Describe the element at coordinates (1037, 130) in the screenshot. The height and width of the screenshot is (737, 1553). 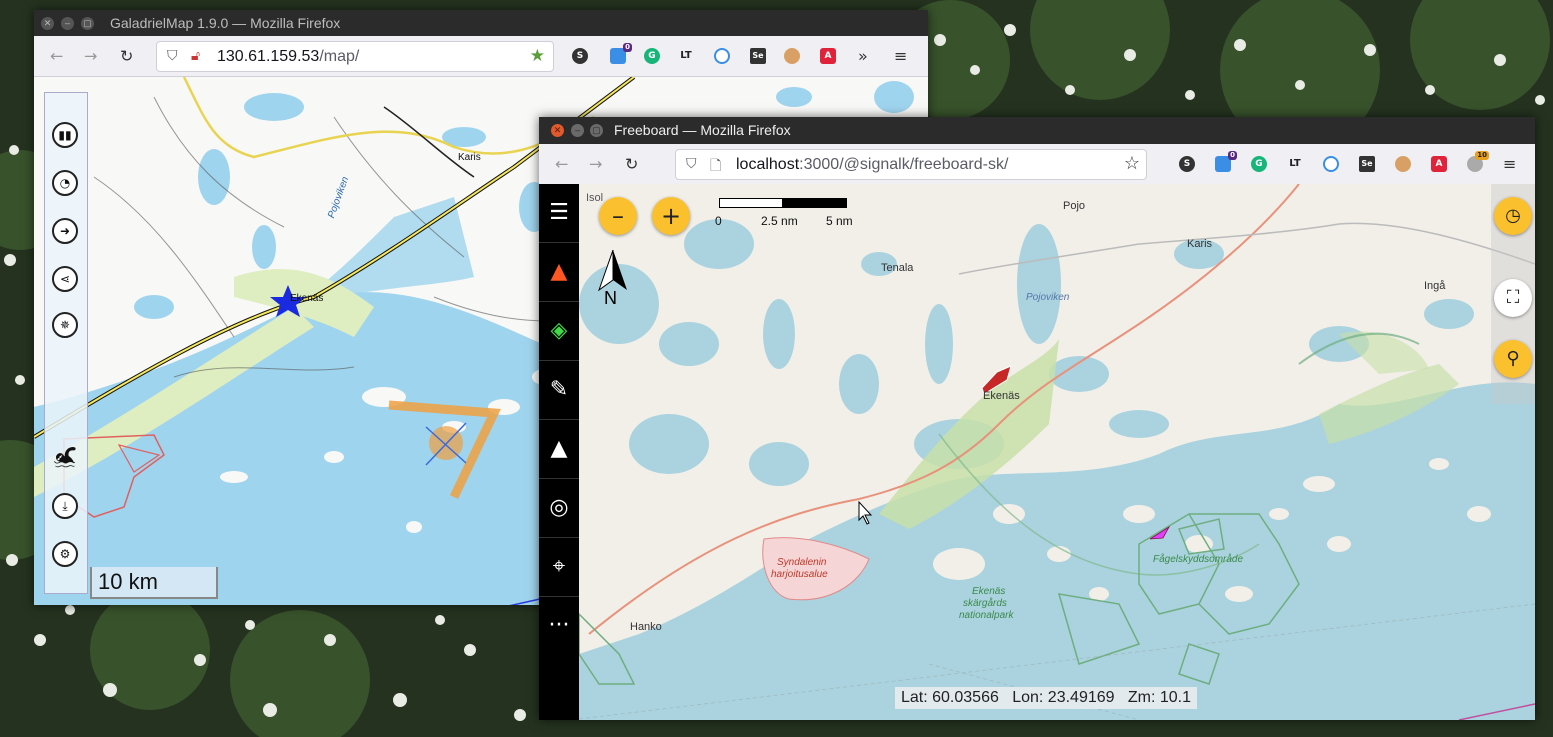
I see `freeboard-titlebar: ✕ – ▢ Freeboard — Mozilla Firefox` at that location.